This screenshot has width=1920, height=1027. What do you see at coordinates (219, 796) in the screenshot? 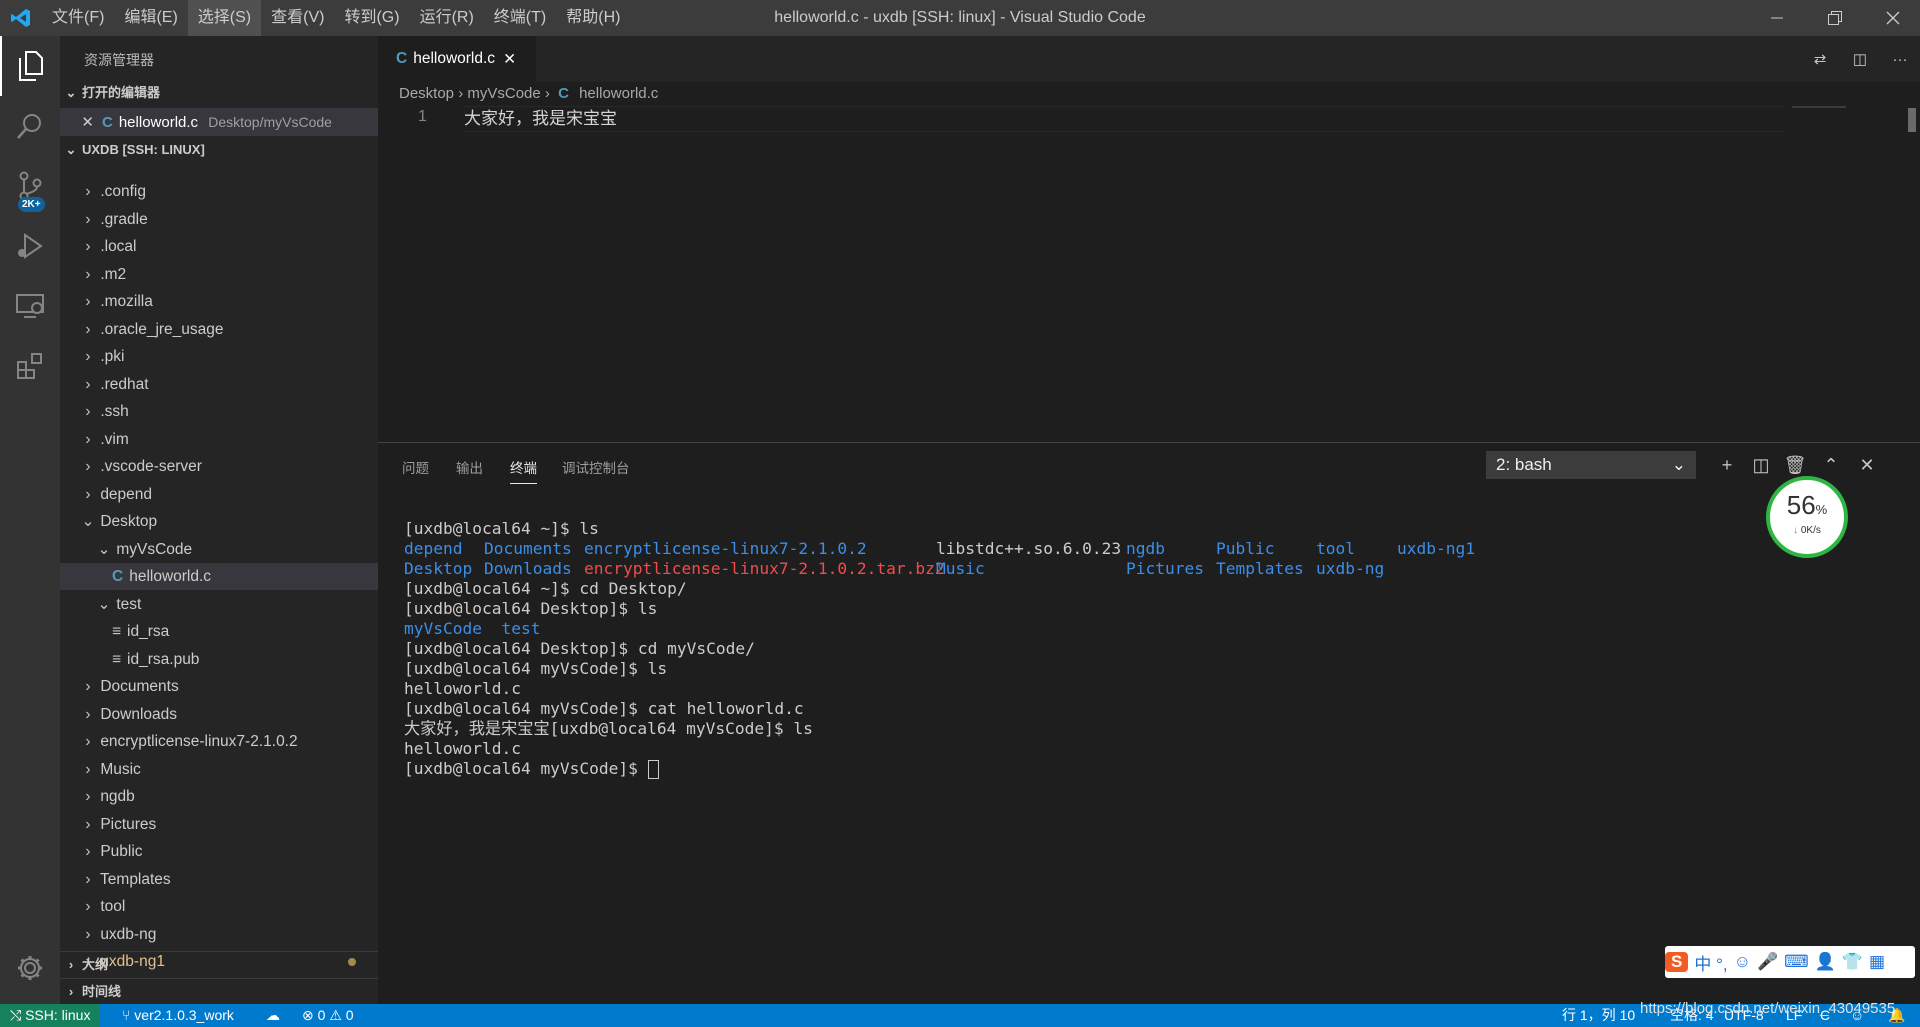
I see `tree-folder: › ngdb` at bounding box center [219, 796].